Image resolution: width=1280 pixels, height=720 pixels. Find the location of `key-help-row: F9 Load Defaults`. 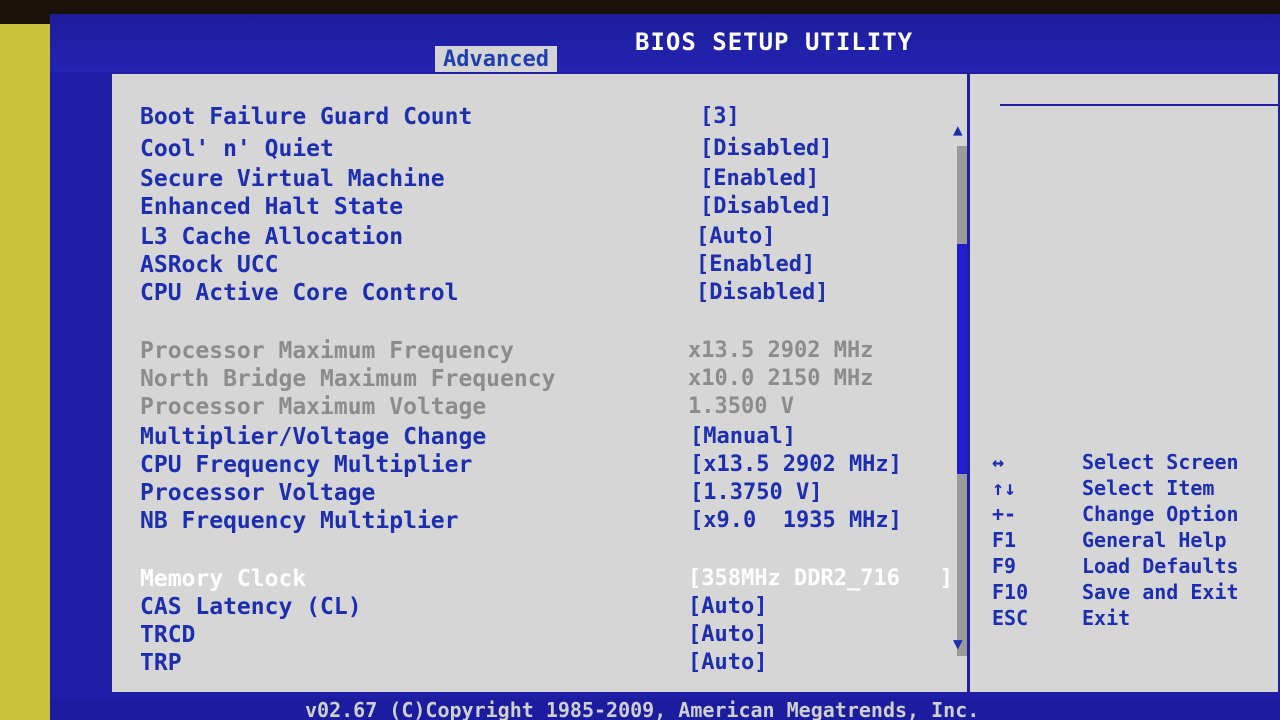

key-help-row: F9 Load Defaults is located at coordinates (1136, 567).